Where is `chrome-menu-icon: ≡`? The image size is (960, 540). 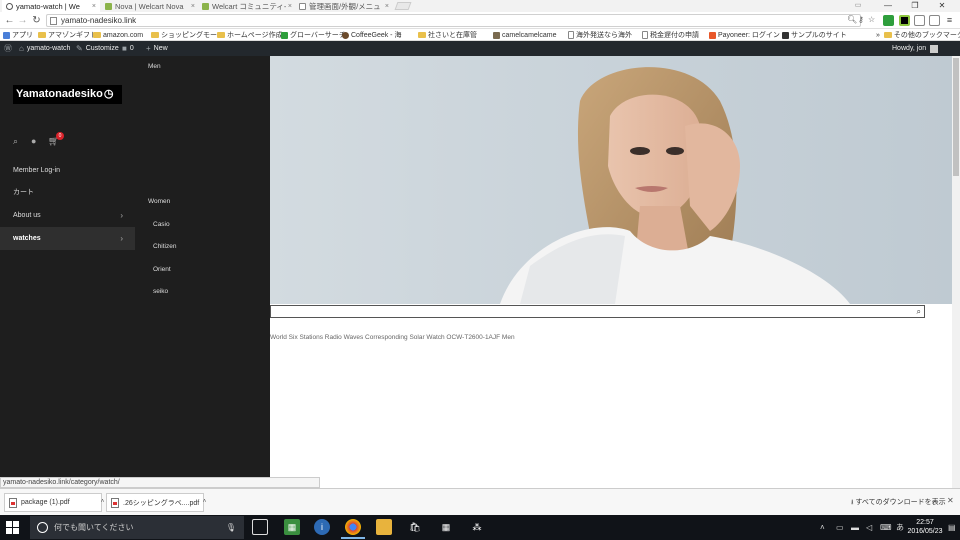
chrome-menu-icon: ≡ is located at coordinates (949, 20).